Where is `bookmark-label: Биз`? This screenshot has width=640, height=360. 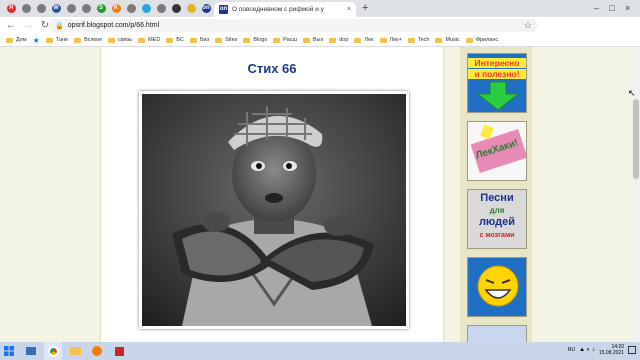
bookmark-label: Биз is located at coordinates (204, 40).